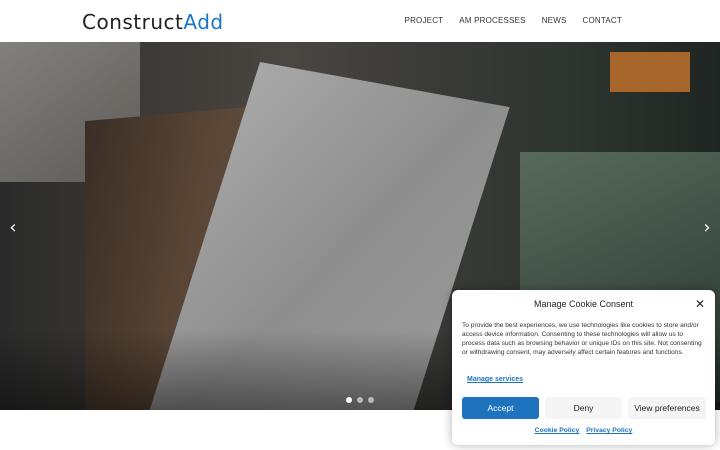  I want to click on hero-image-background-part, so click(650, 72).